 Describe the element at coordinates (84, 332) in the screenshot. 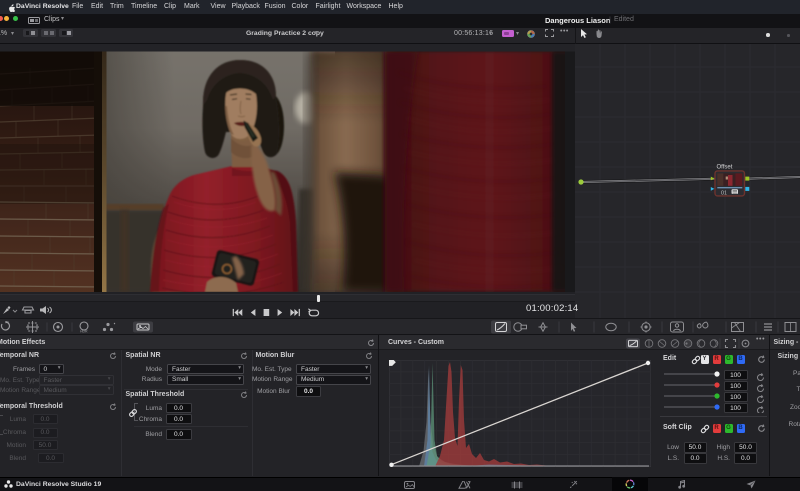

I see `svg-text: HDR` at that location.